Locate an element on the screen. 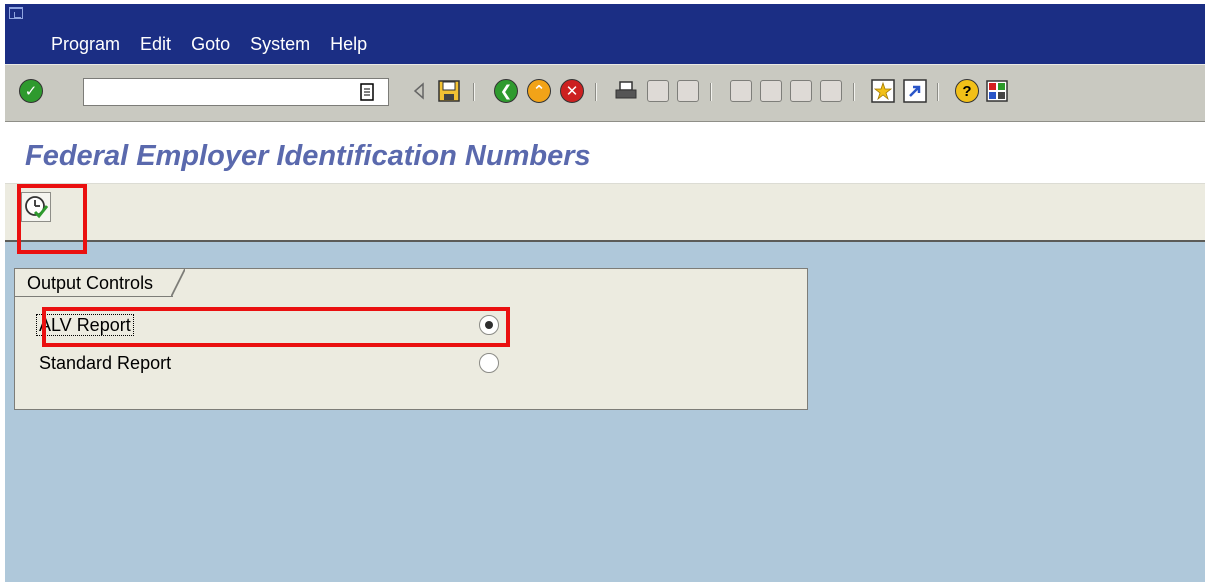  menu-goto: Goto is located at coordinates (210, 44).